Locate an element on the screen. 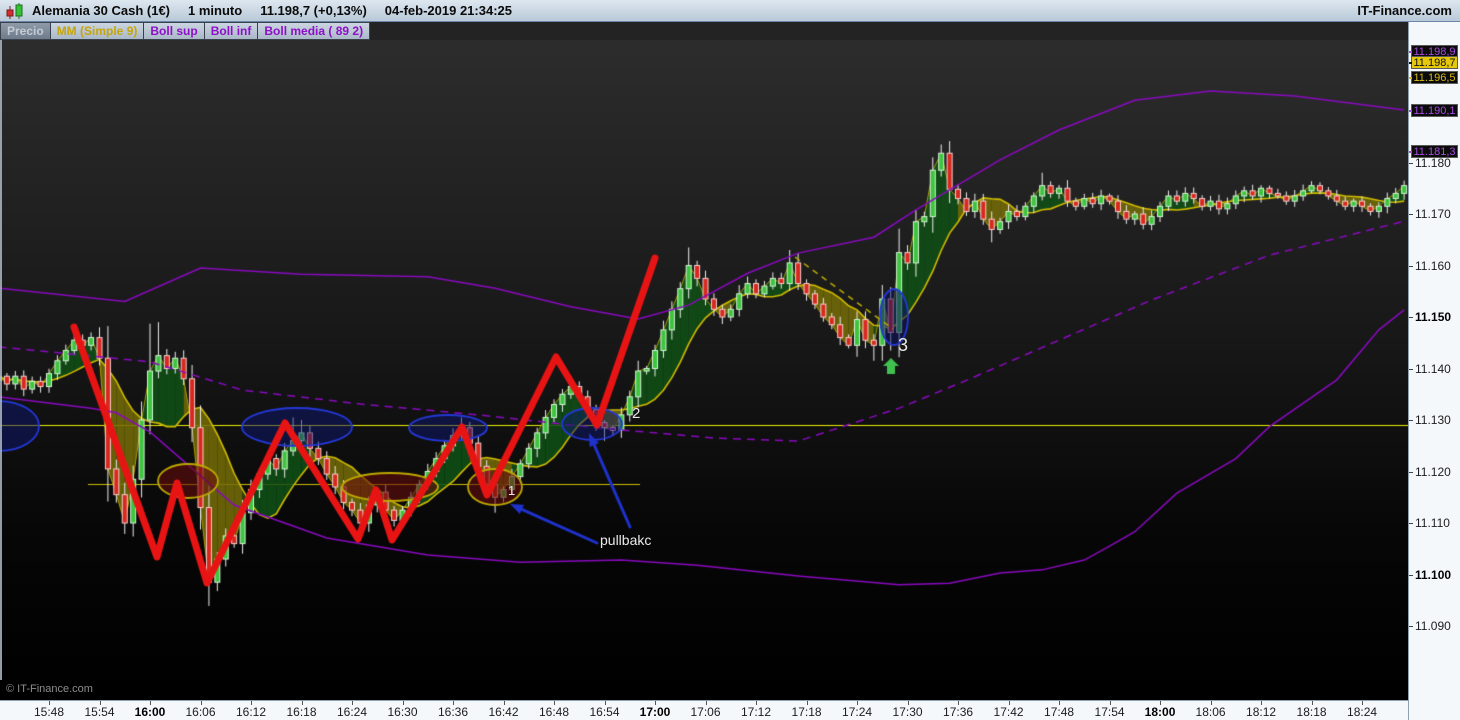 The width and height of the screenshot is (1460, 720). datetime-label: 04-feb-2019 21:34:25 is located at coordinates (448, 10).